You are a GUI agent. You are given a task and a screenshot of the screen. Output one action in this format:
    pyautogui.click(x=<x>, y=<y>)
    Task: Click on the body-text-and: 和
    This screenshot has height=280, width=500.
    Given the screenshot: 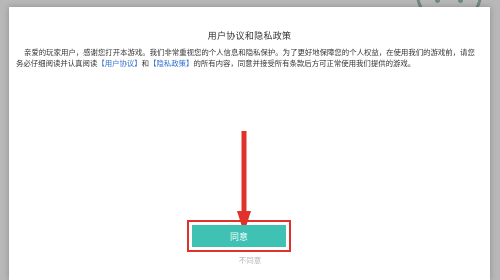 What is the action you would take?
    pyautogui.click(x=145, y=64)
    